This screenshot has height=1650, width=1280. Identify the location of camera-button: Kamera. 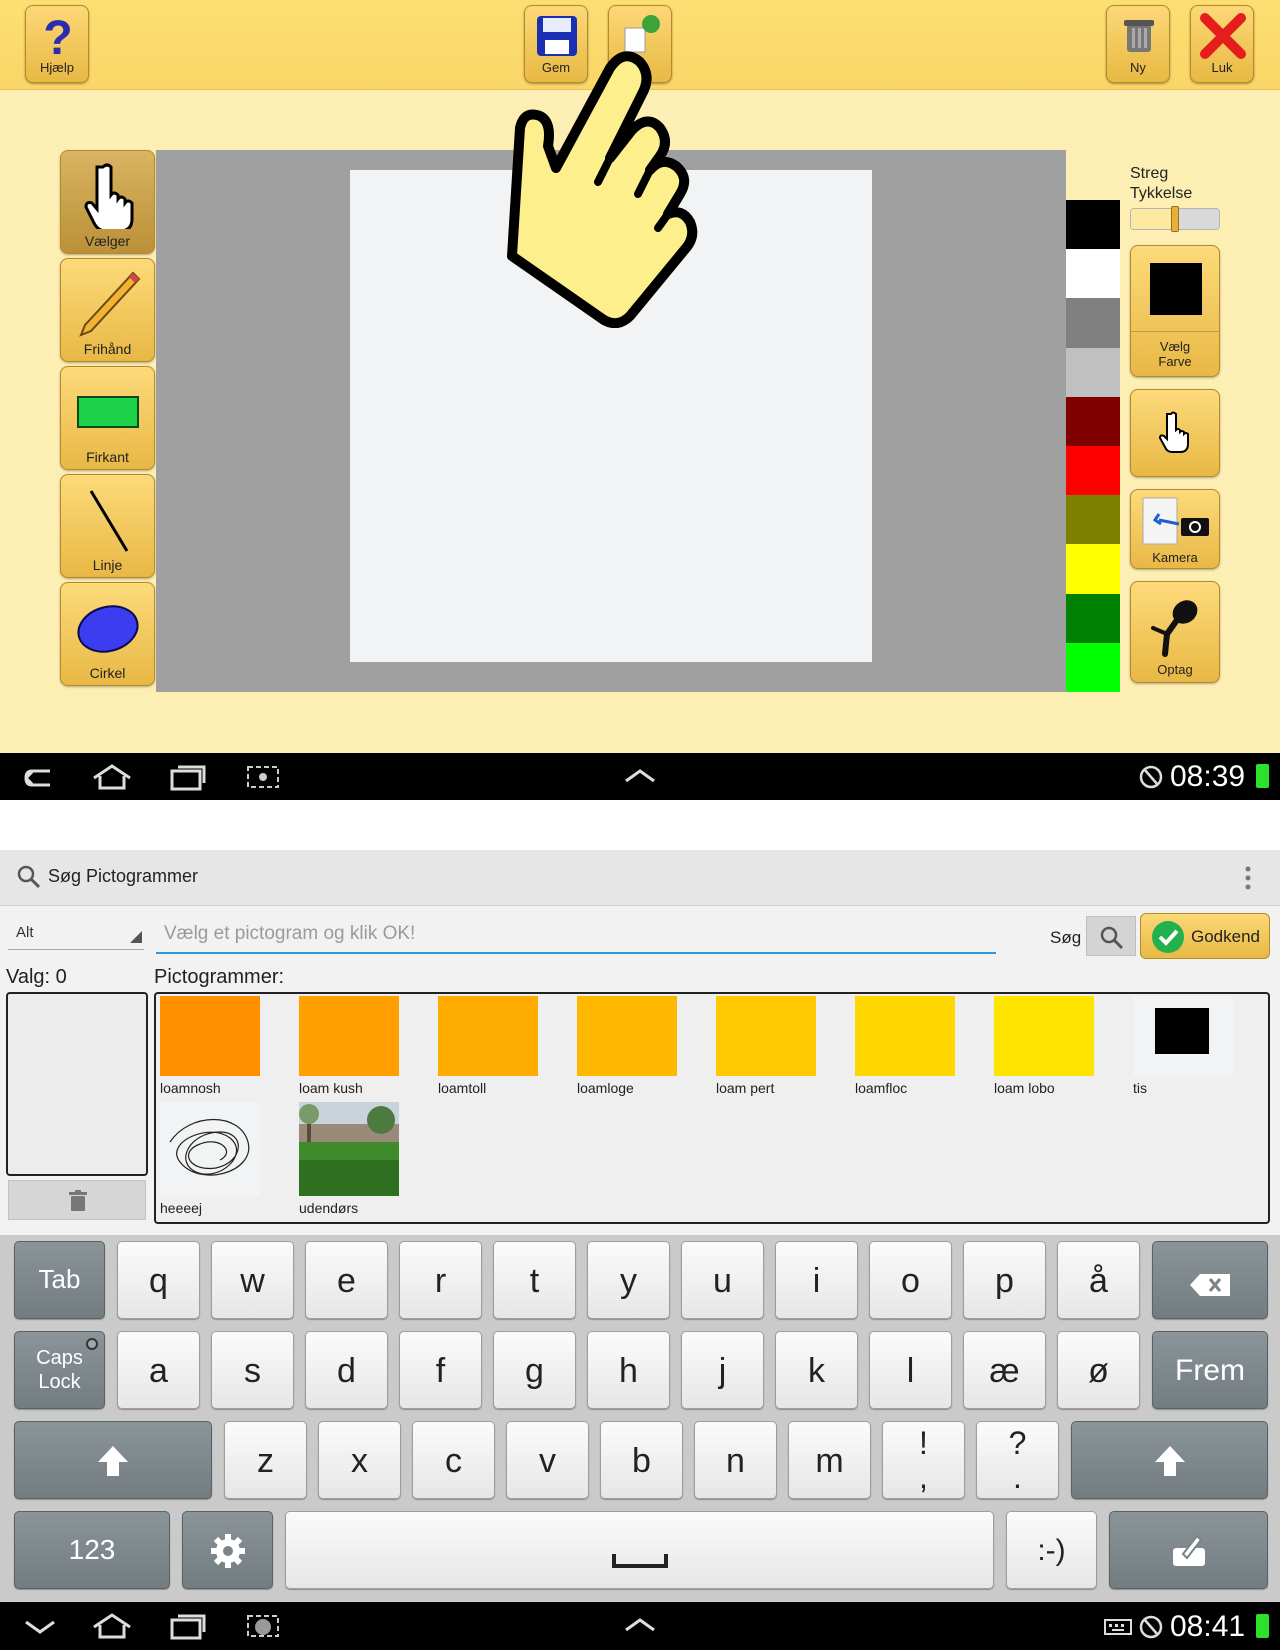
(1175, 529).